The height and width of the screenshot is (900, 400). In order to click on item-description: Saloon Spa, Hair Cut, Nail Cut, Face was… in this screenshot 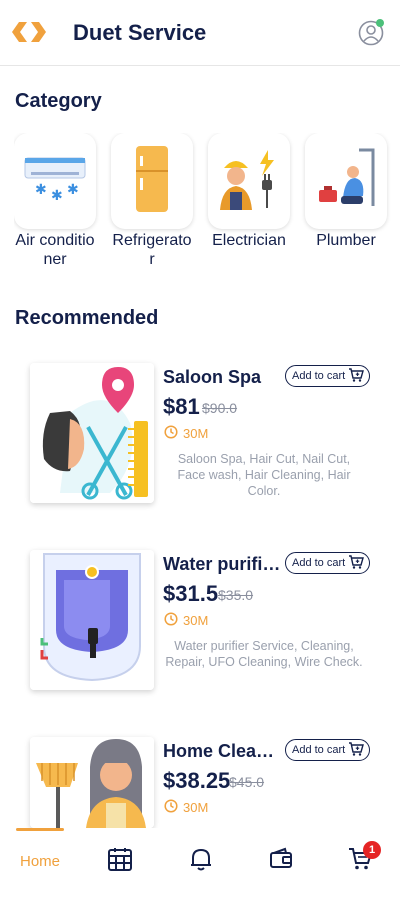, I will do `click(264, 475)`.